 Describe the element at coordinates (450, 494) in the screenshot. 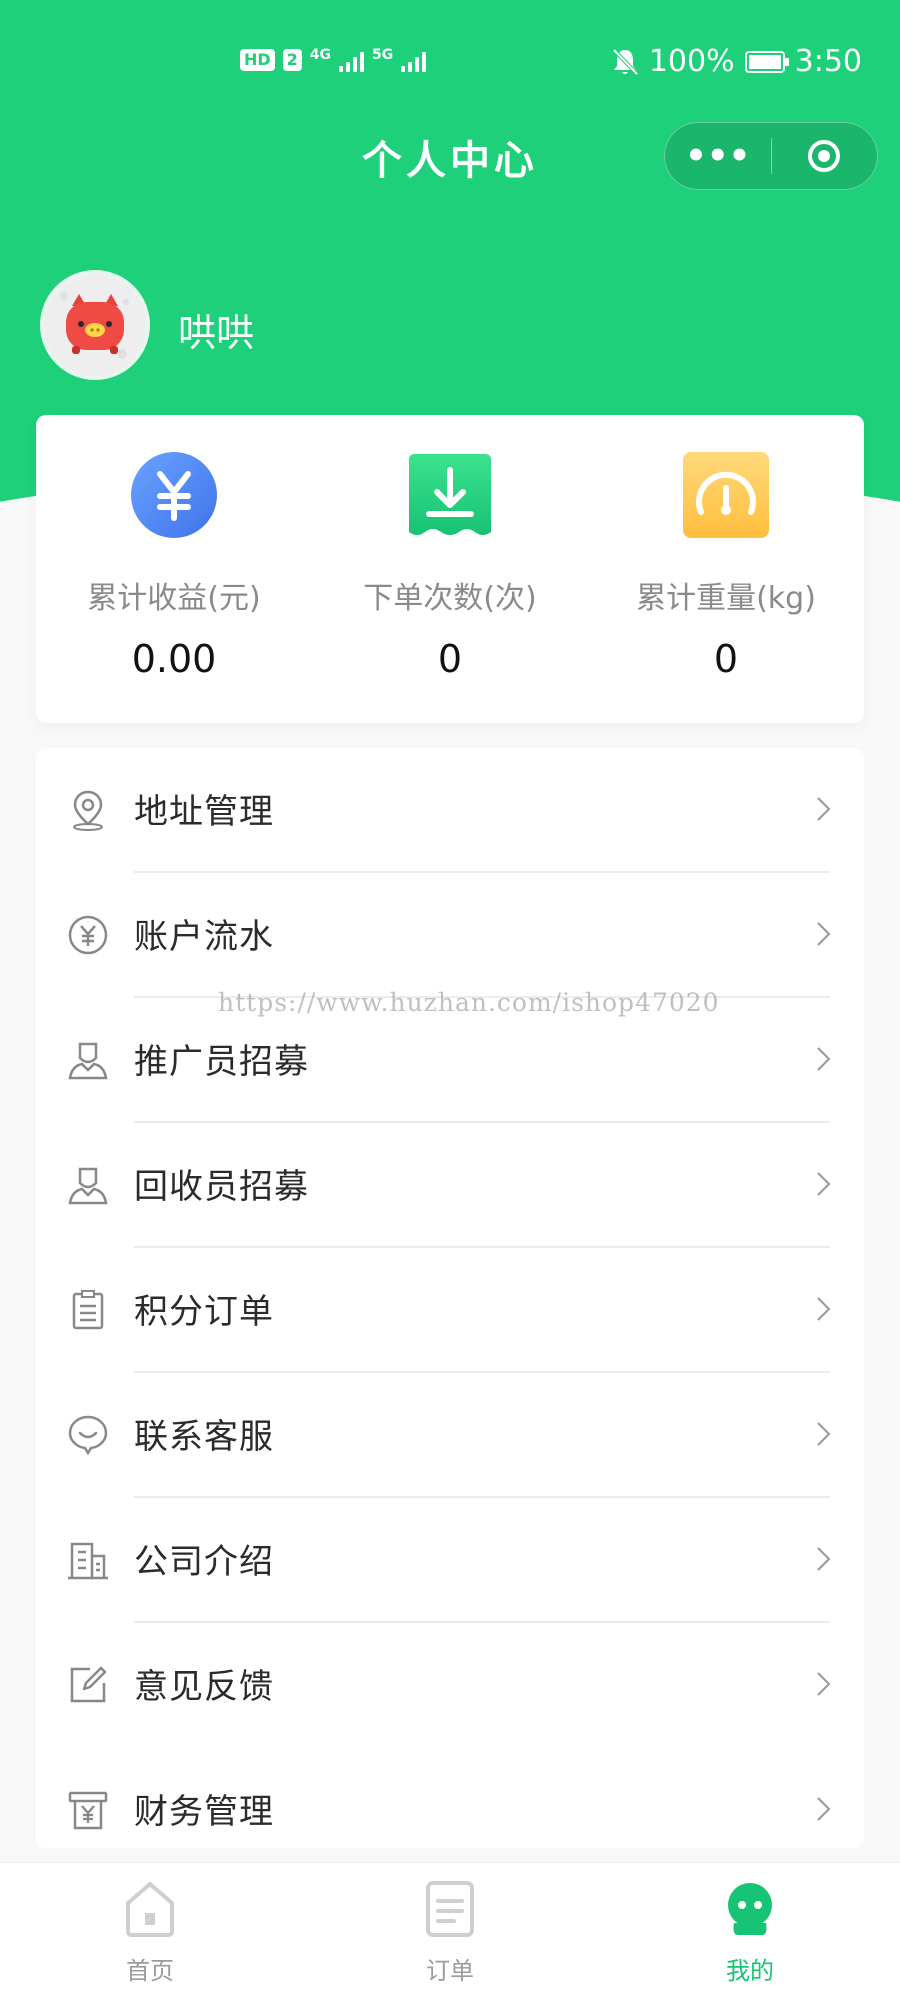

I see `download-icon` at that location.